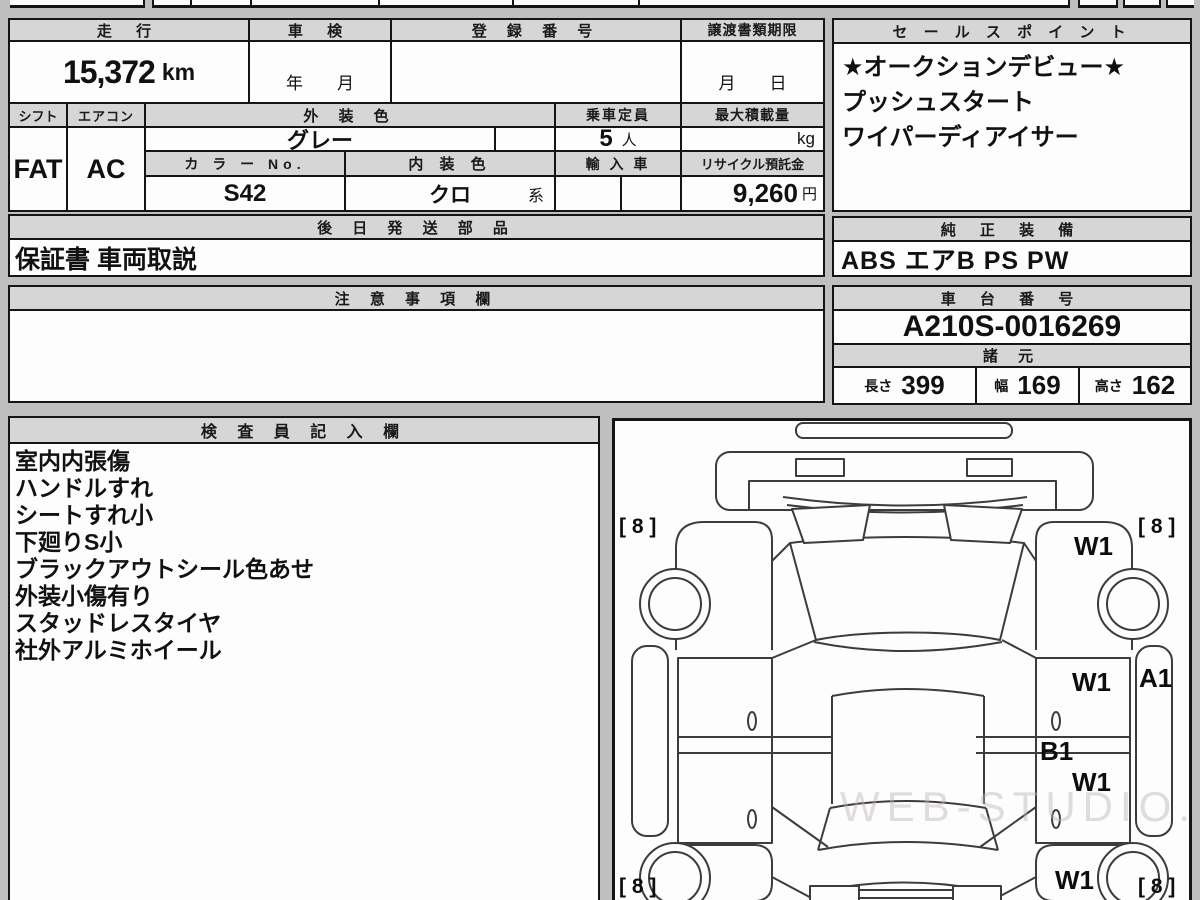  What do you see at coordinates (752, 116) in the screenshot?
I see `max-load-header: 最大積載量` at bounding box center [752, 116].